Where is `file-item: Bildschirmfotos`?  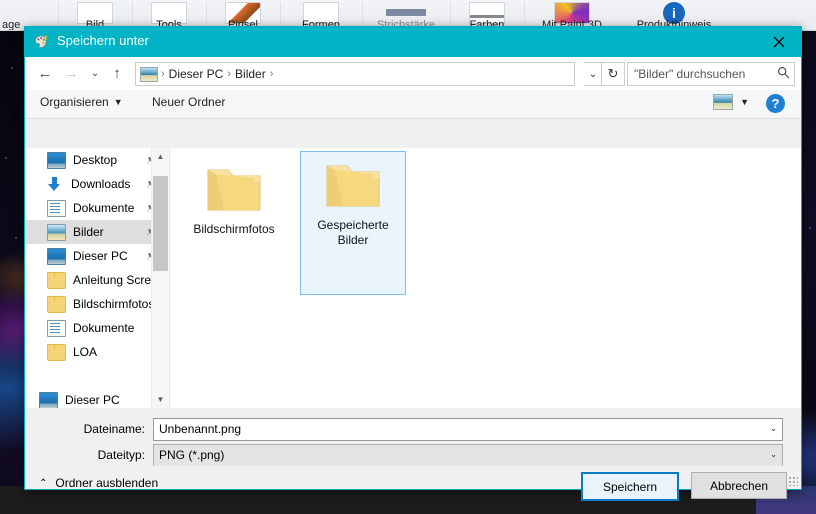
file-item: Bildschirmfotos is located at coordinates (234, 199).